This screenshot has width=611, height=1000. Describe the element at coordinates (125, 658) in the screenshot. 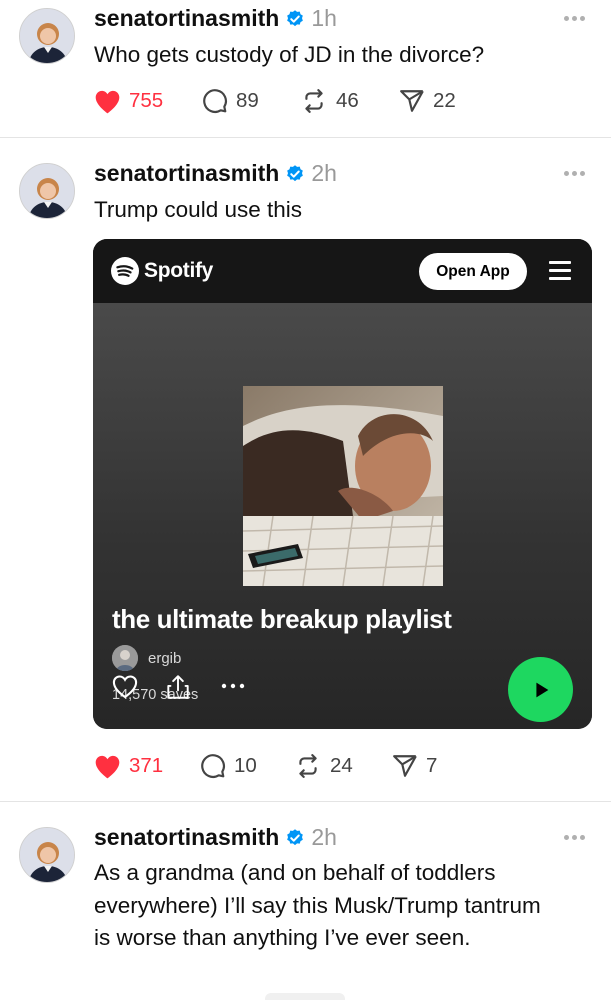

I see `owner-avatar` at that location.